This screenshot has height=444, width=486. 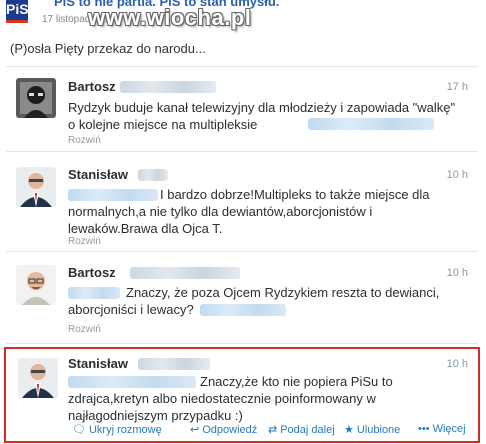 What do you see at coordinates (301, 429) in the screenshot?
I see `retweet-button: ⇄ Podaj dalej` at bounding box center [301, 429].